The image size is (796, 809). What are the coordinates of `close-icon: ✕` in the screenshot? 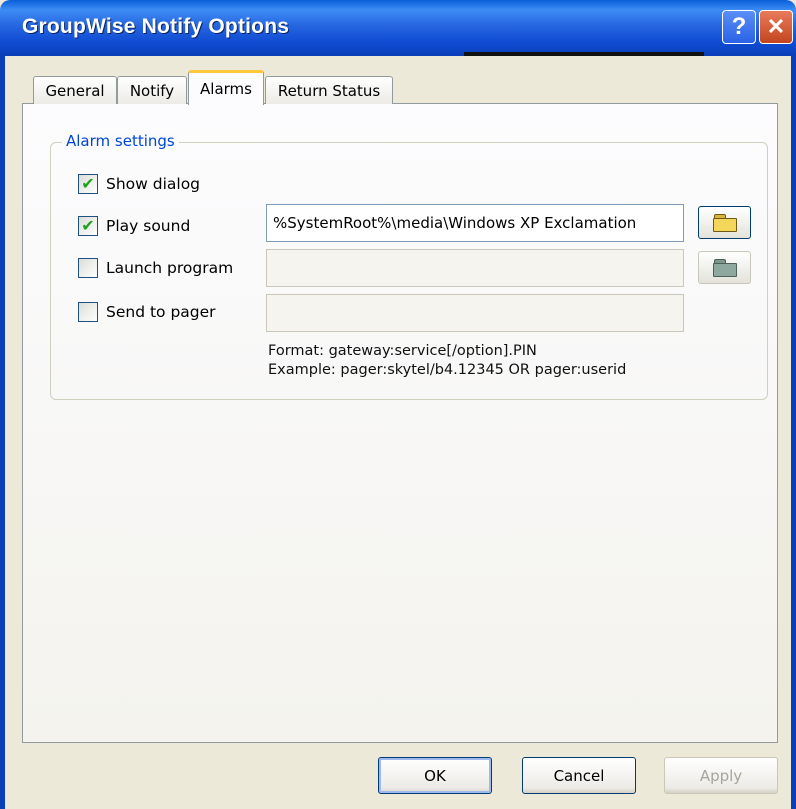 It's located at (776, 26).